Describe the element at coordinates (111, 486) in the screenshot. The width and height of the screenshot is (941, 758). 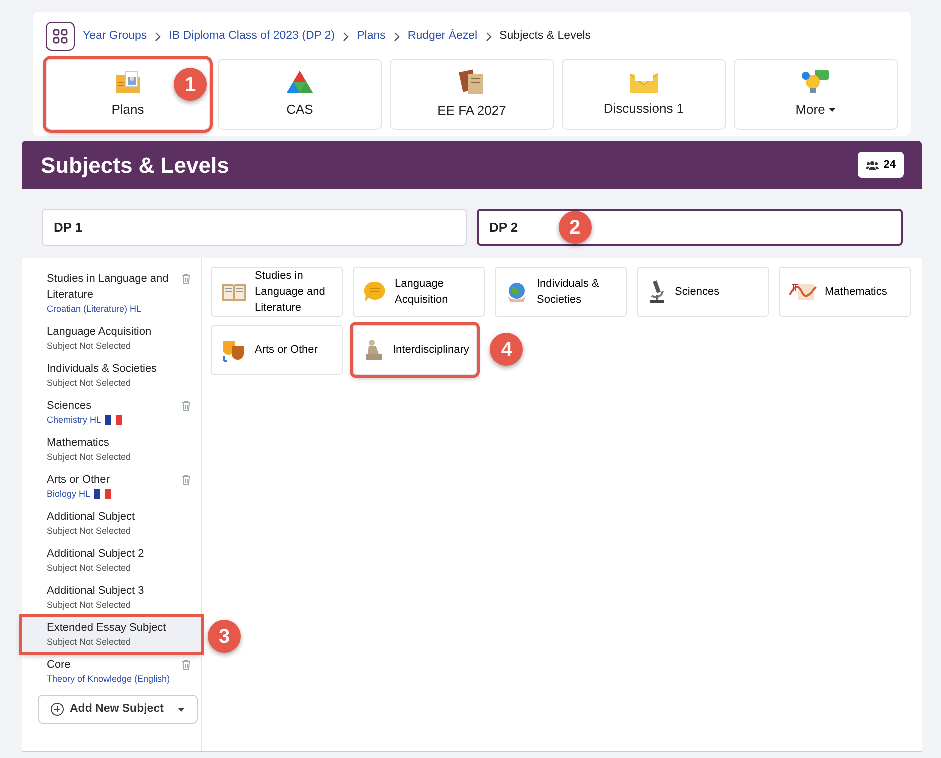
I see `subject-slot-item: Arts or Other Biology HL` at that location.